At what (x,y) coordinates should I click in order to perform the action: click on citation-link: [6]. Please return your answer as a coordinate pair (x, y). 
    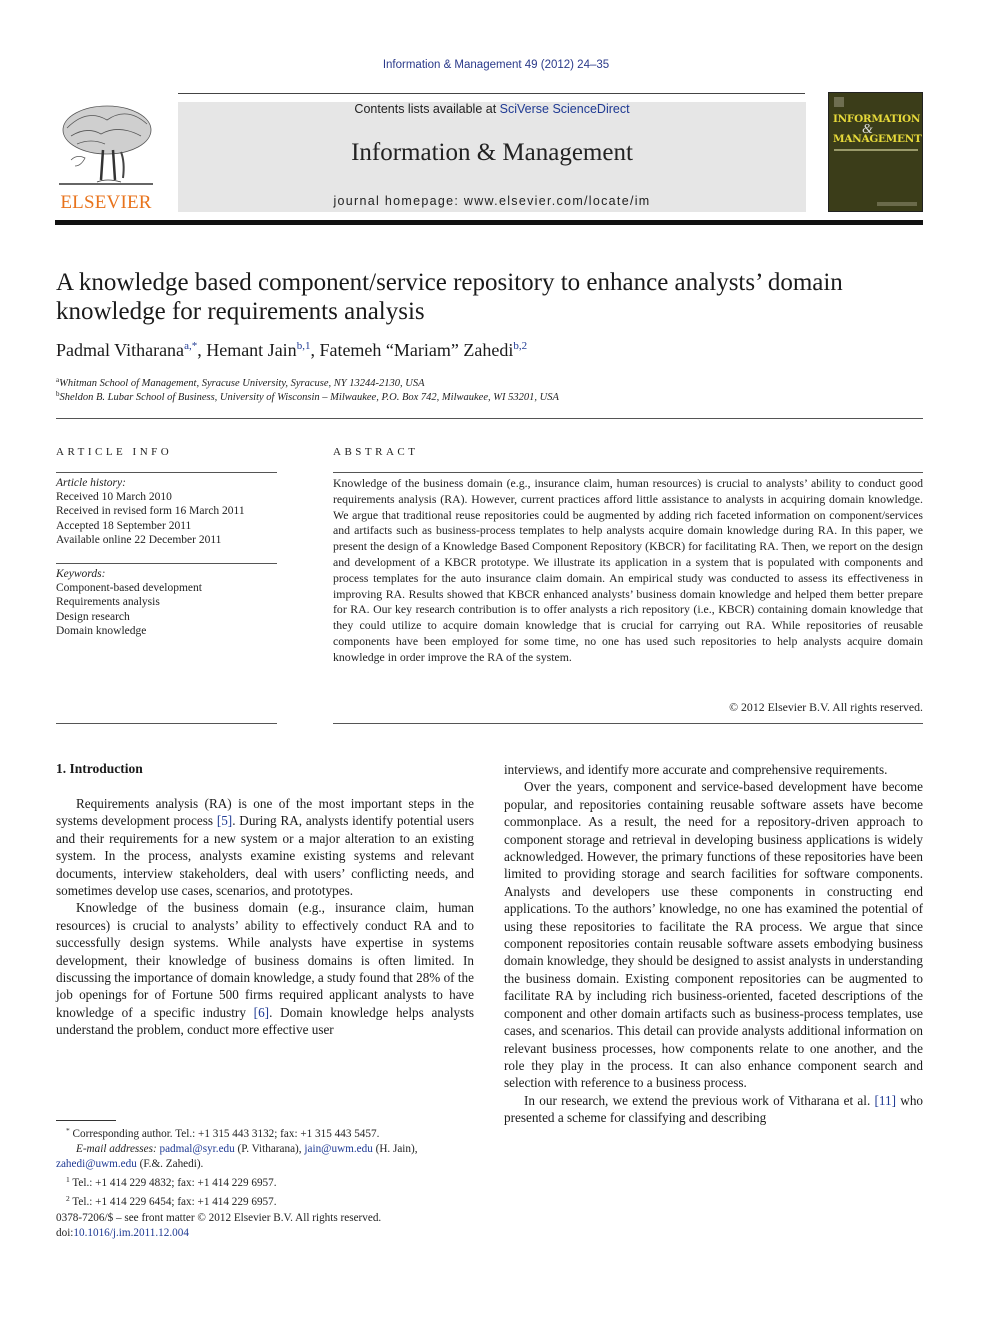
    Looking at the image, I should click on (261, 1012).